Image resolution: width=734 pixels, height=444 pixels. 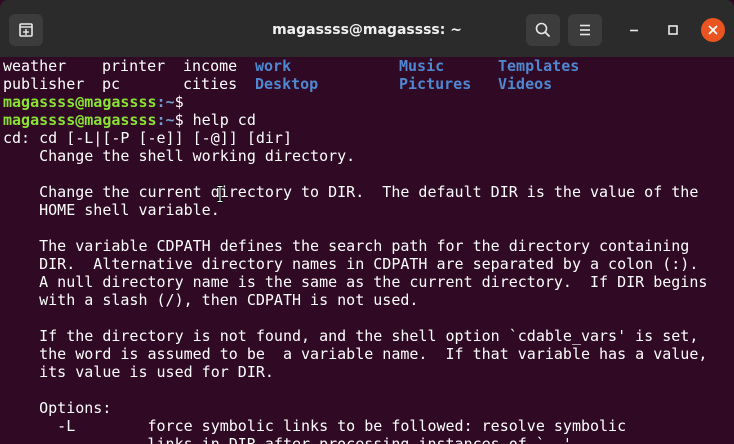 I want to click on listing-file: income, so click(x=210, y=66).